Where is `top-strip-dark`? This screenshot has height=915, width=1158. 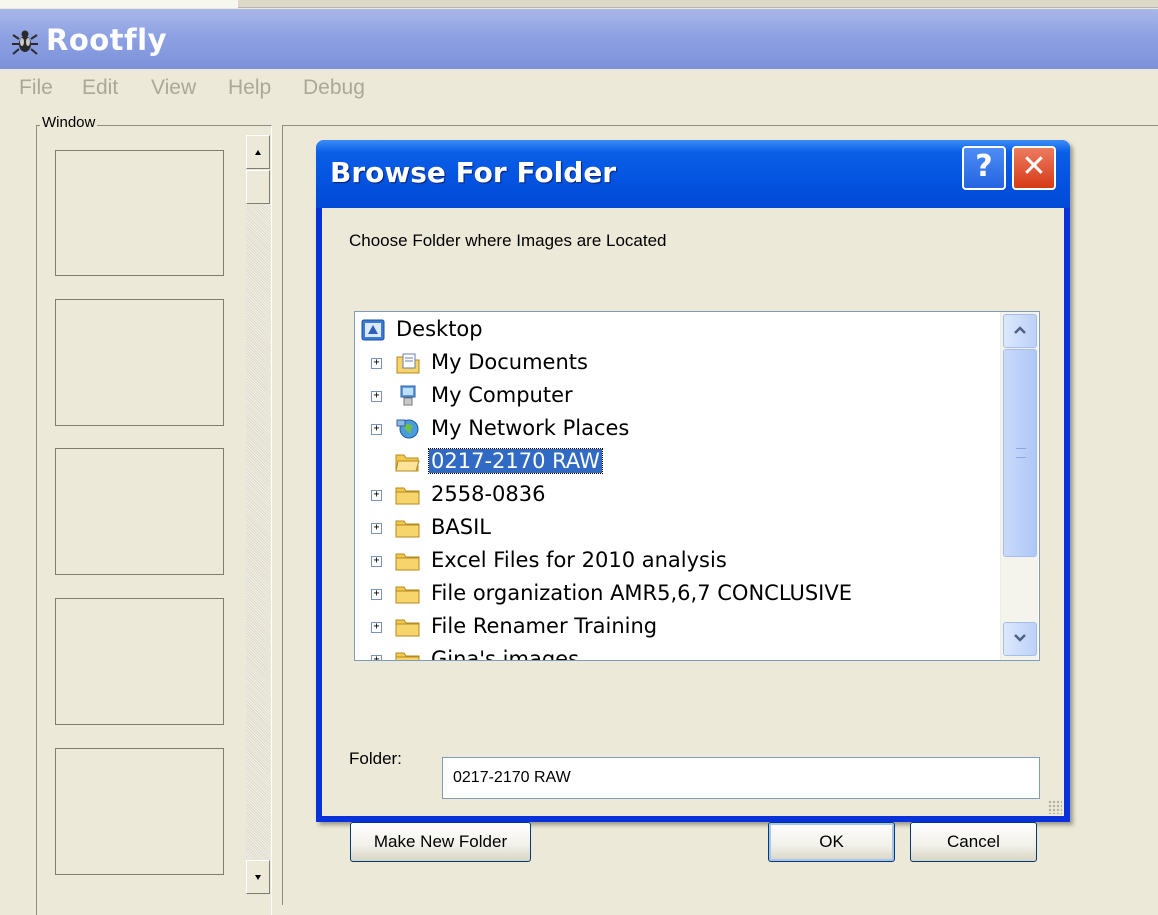
top-strip-dark is located at coordinates (698, 4).